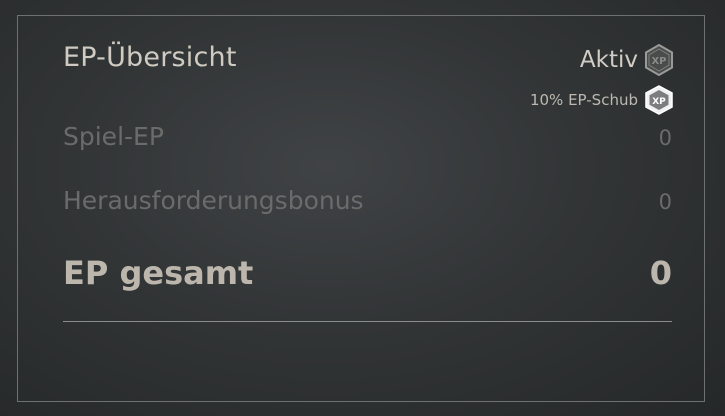 The width and height of the screenshot is (725, 416). I want to click on game-xp-label: Spiel-EP, so click(113, 136).